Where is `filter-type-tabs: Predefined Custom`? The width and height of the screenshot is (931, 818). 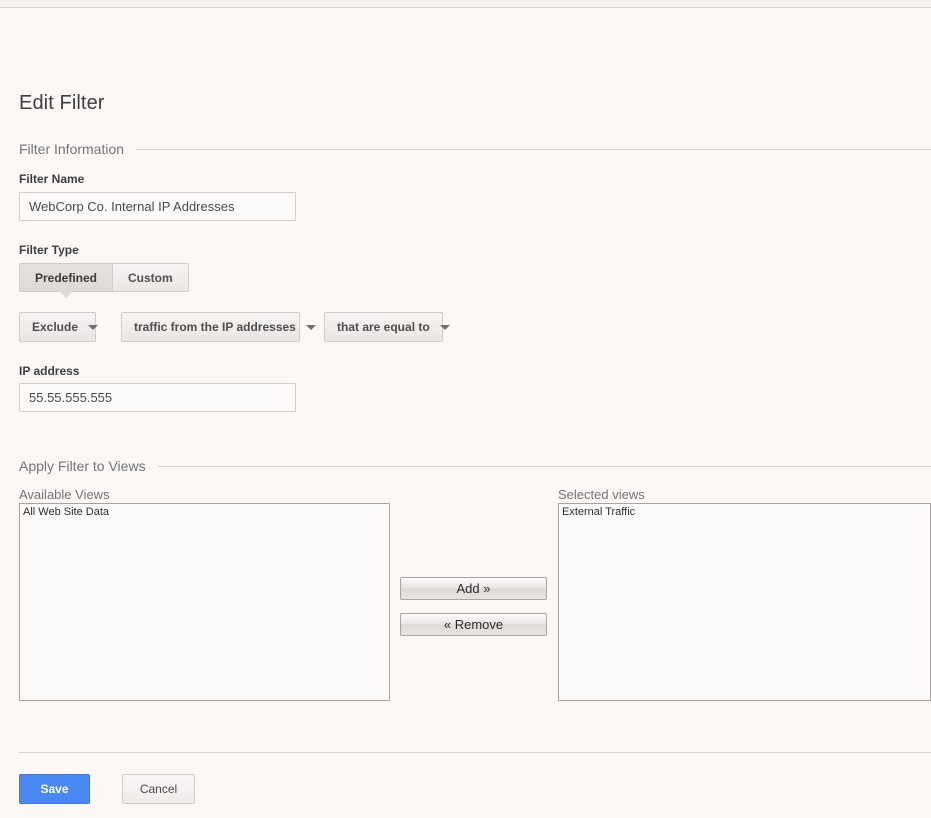
filter-type-tabs: Predefined Custom is located at coordinates (104, 281).